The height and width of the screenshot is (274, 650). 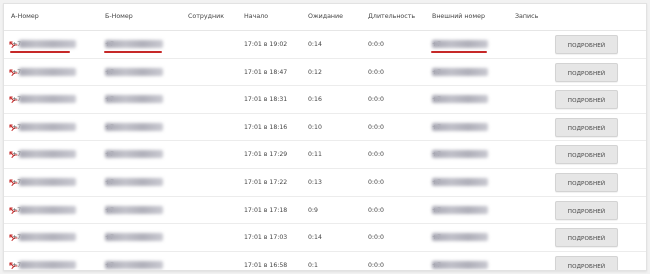 What do you see at coordinates (266, 127) in the screenshot?
I see `start-time: 17:01 в 18:16` at bounding box center [266, 127].